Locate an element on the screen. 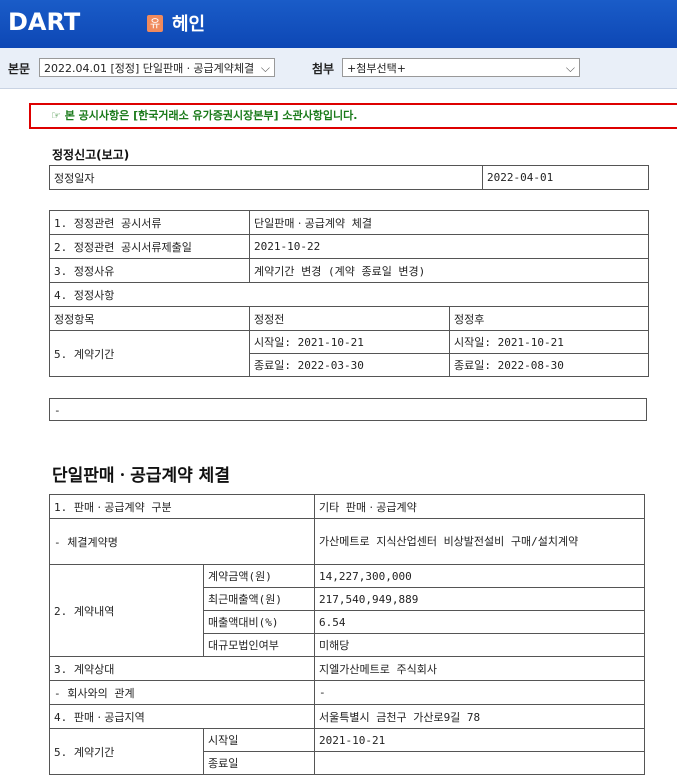  attach-select: +첨부선택+ ⌵ is located at coordinates (461, 67).